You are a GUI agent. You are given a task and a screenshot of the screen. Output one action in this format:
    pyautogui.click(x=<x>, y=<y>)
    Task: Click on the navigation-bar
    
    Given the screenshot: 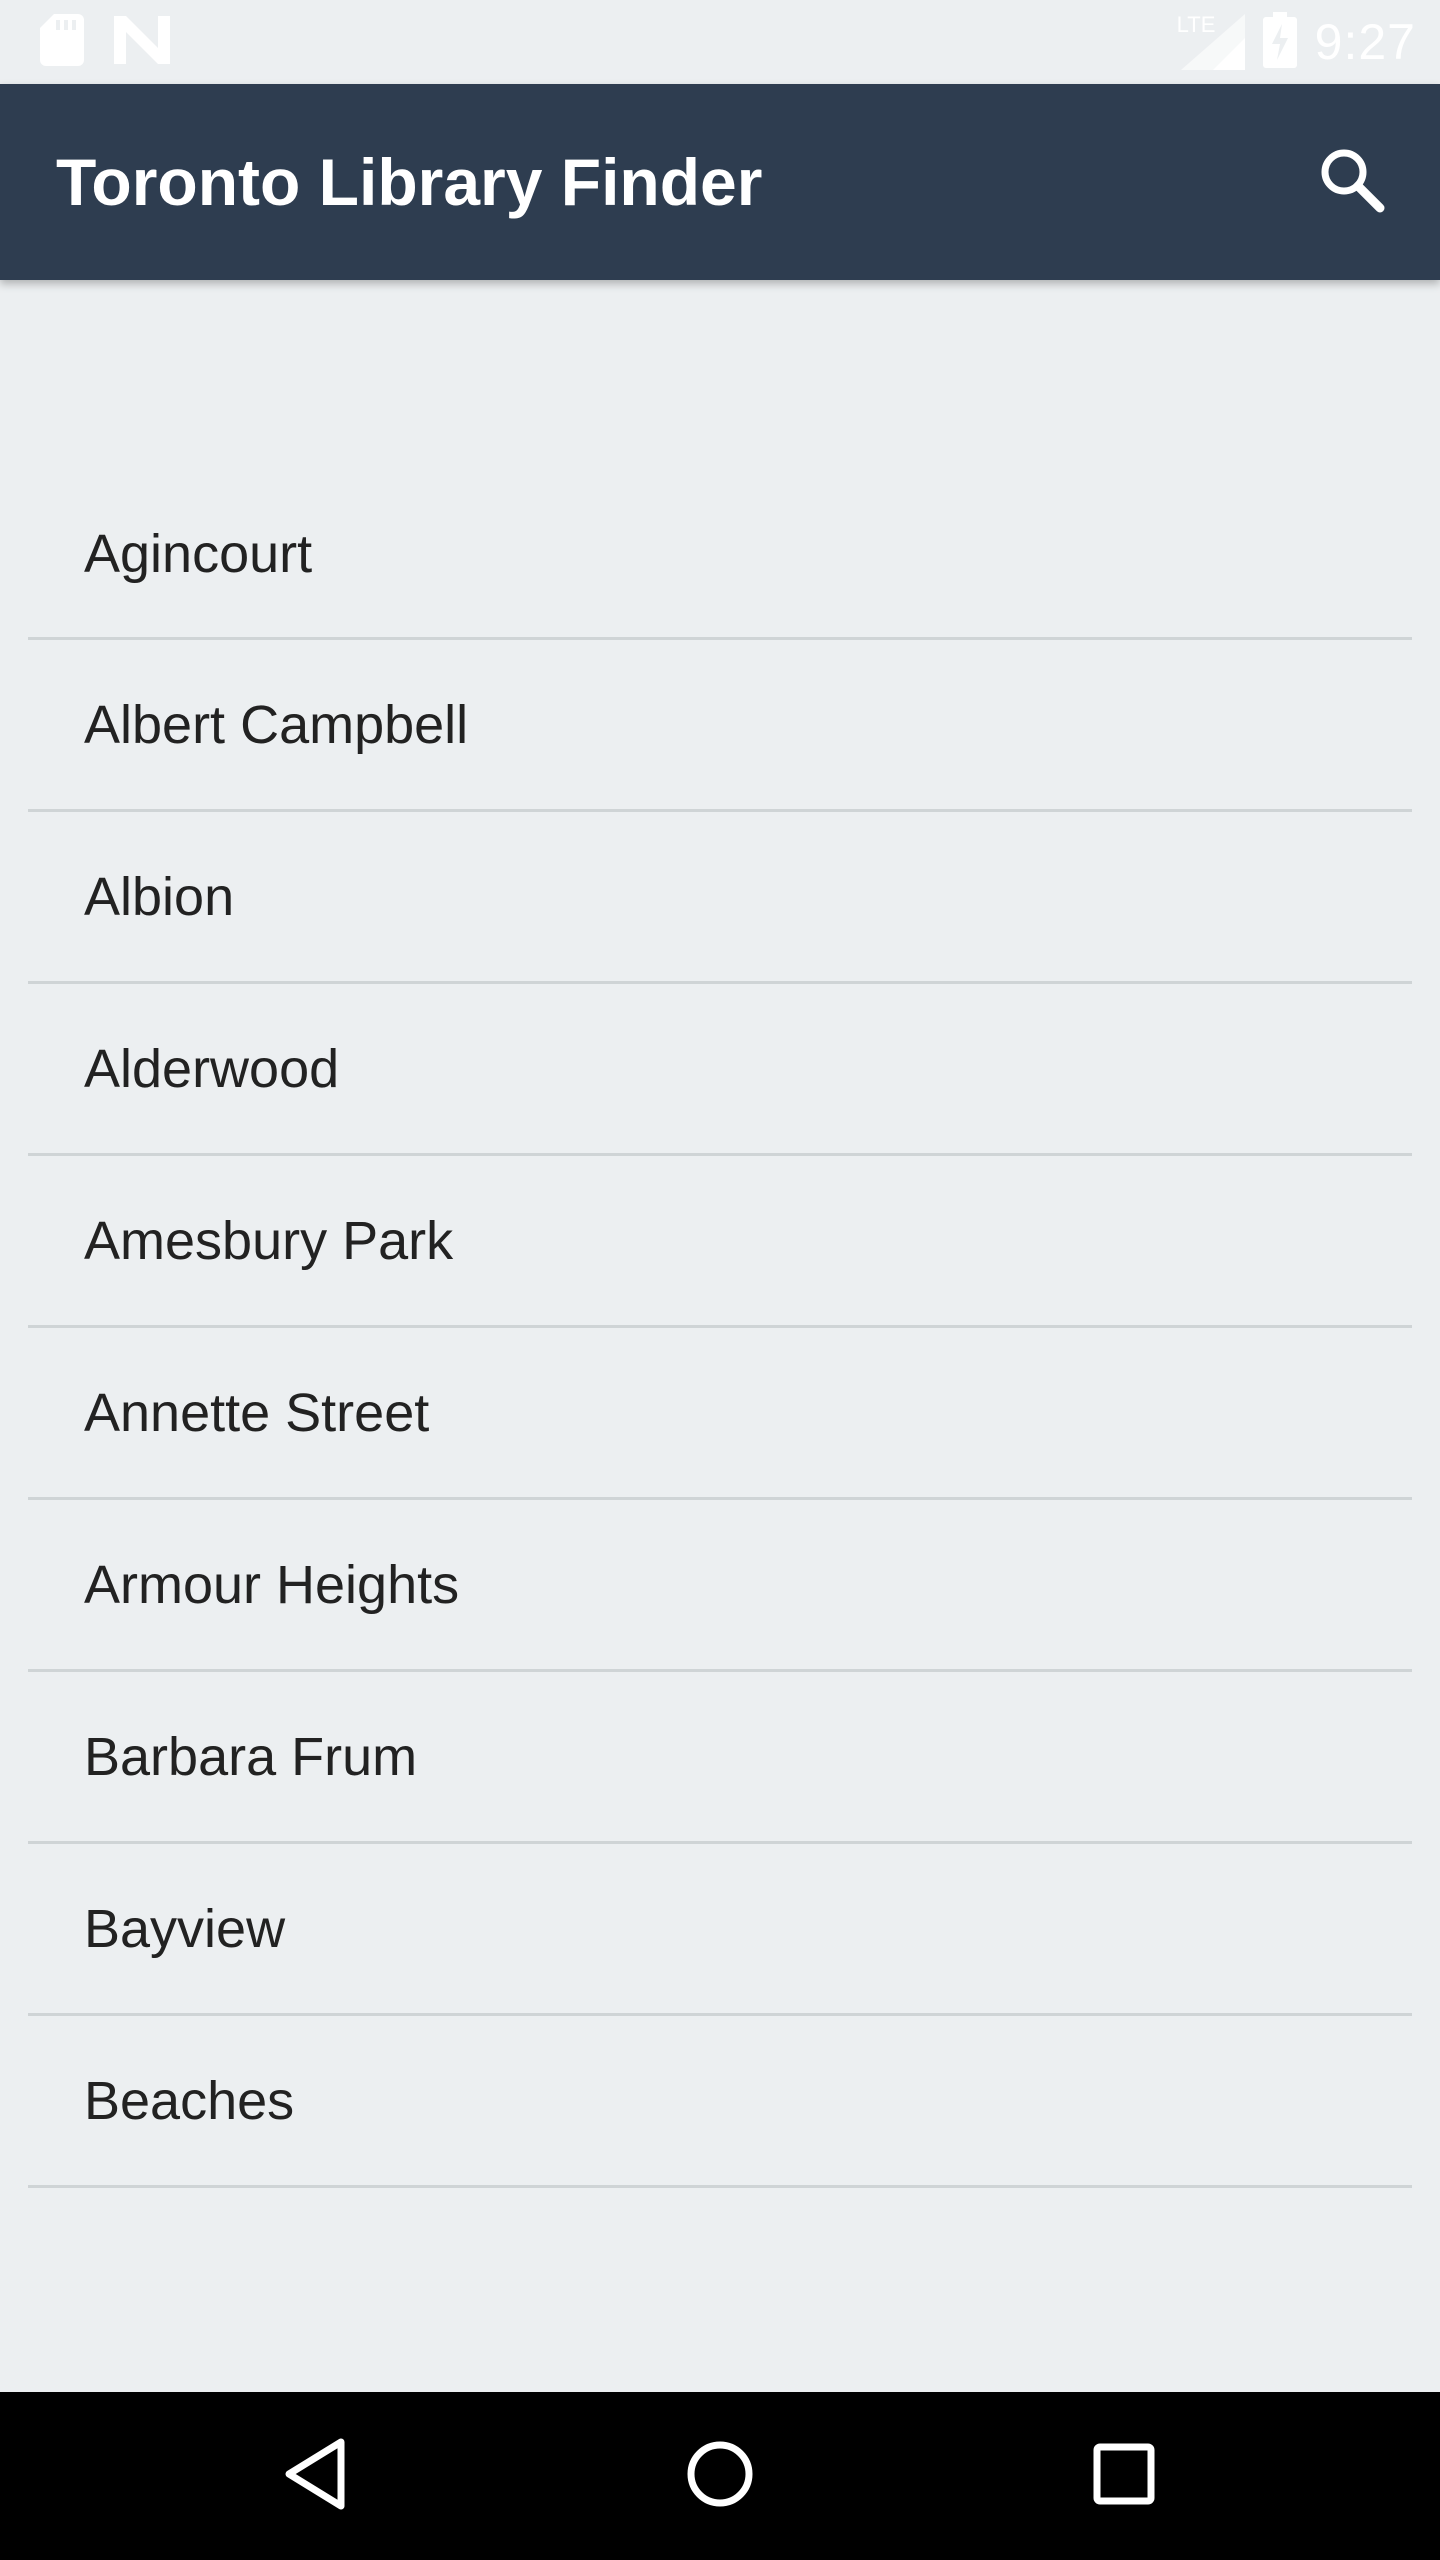 What is the action you would take?
    pyautogui.click(x=720, y=2476)
    